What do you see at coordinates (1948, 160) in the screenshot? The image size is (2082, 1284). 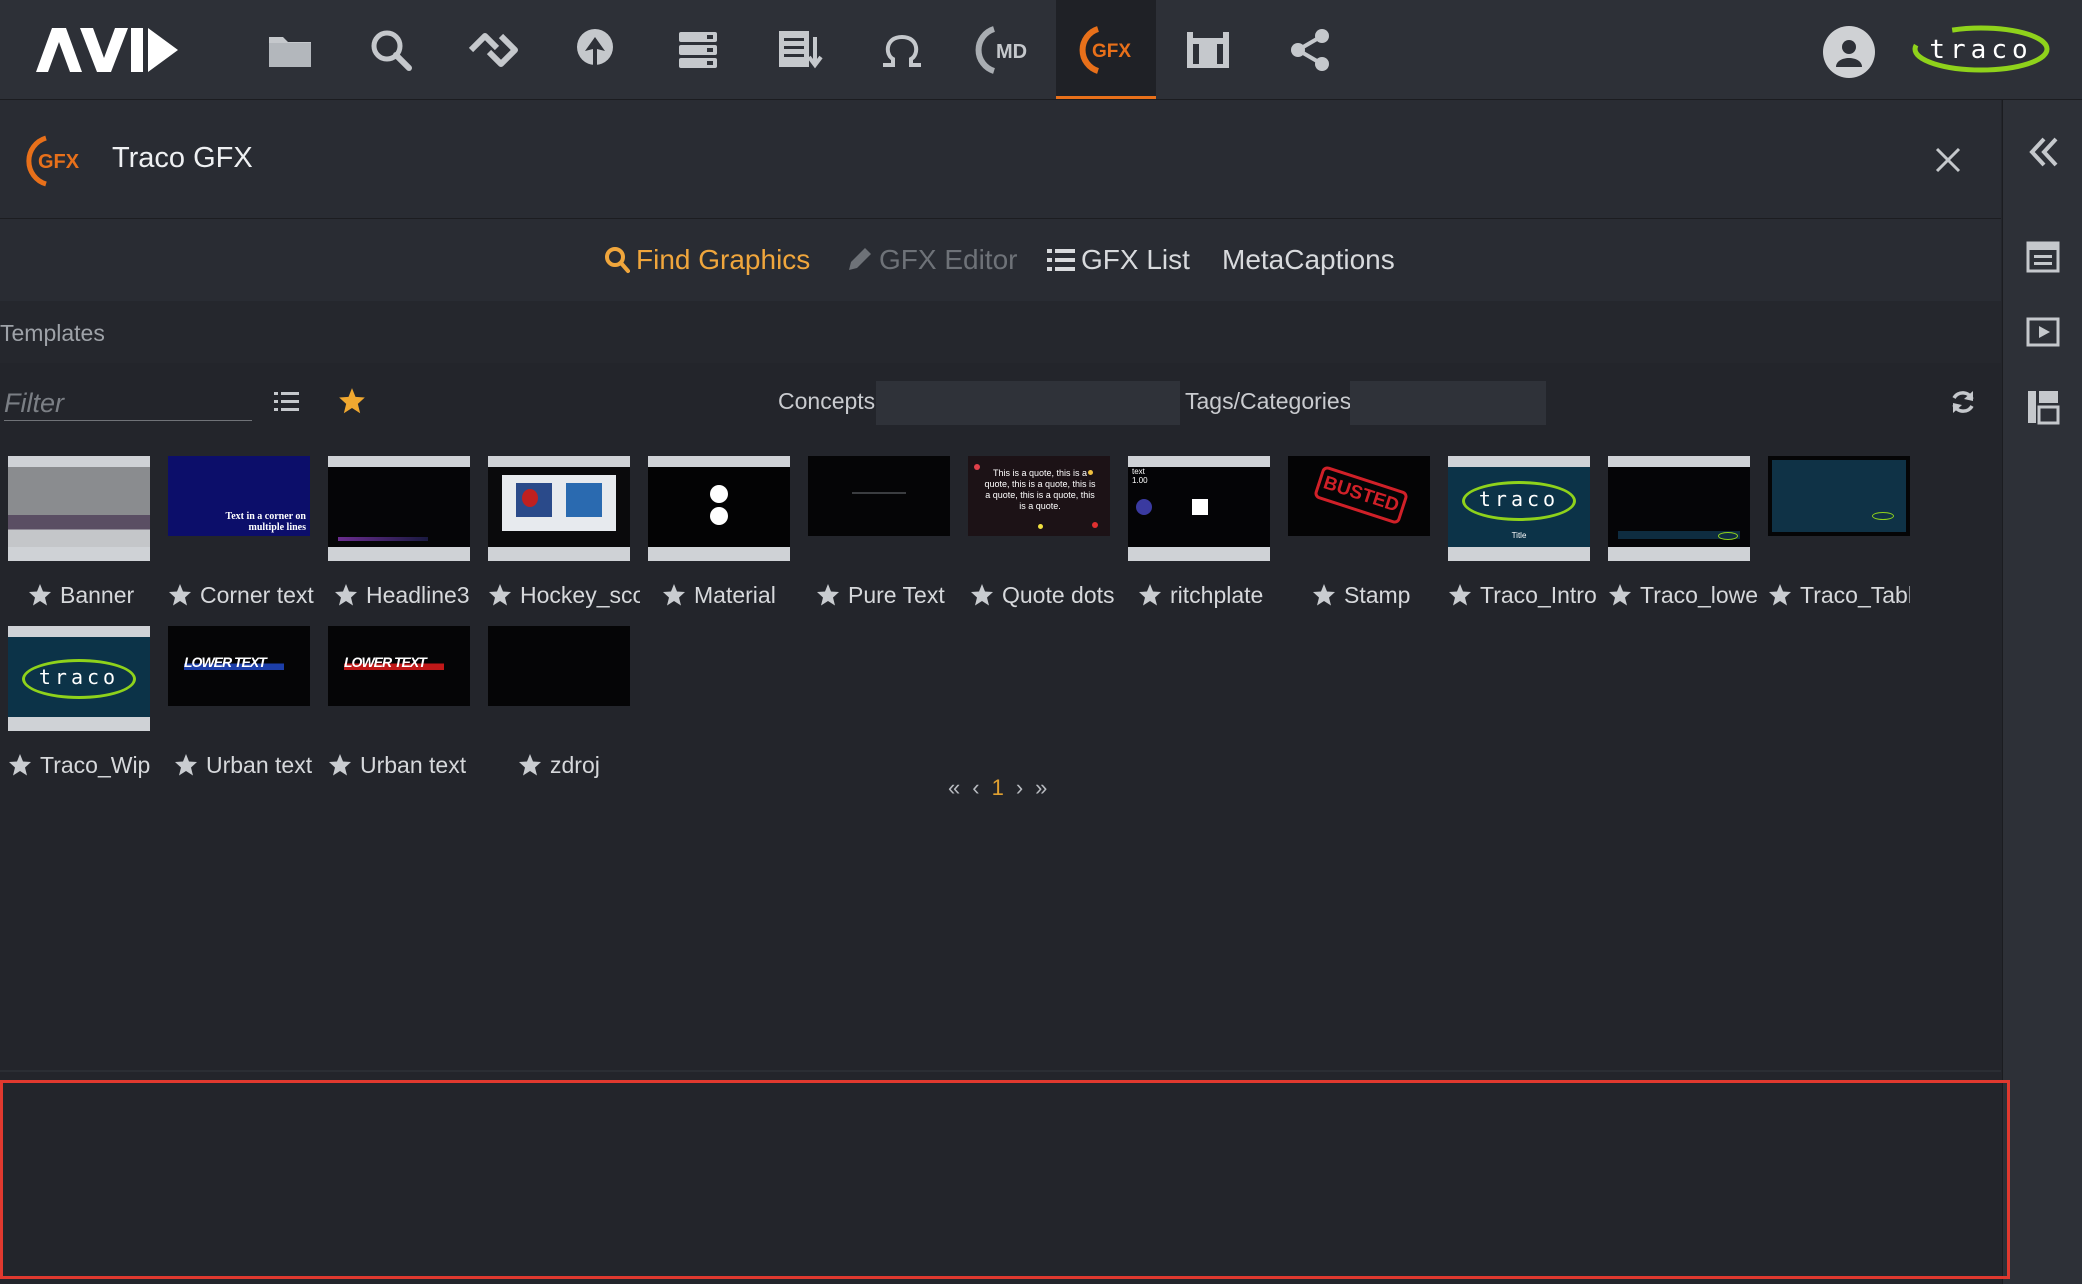 I see `close-button` at bounding box center [1948, 160].